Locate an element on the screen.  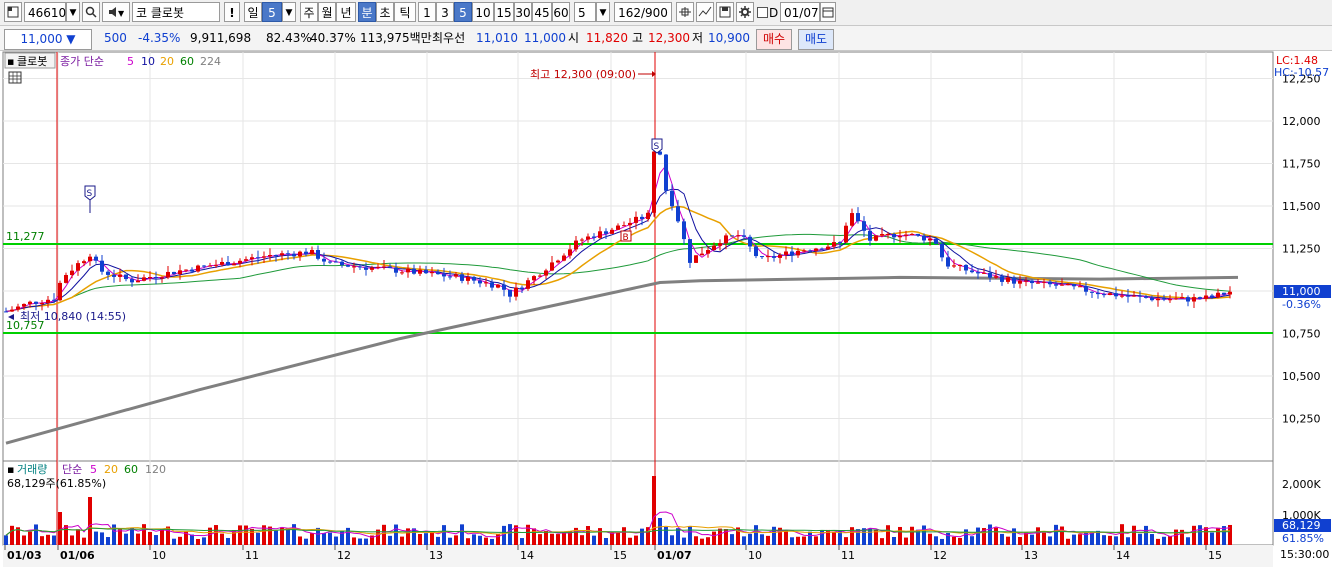
minute-1-button: 1 is located at coordinates (427, 12).